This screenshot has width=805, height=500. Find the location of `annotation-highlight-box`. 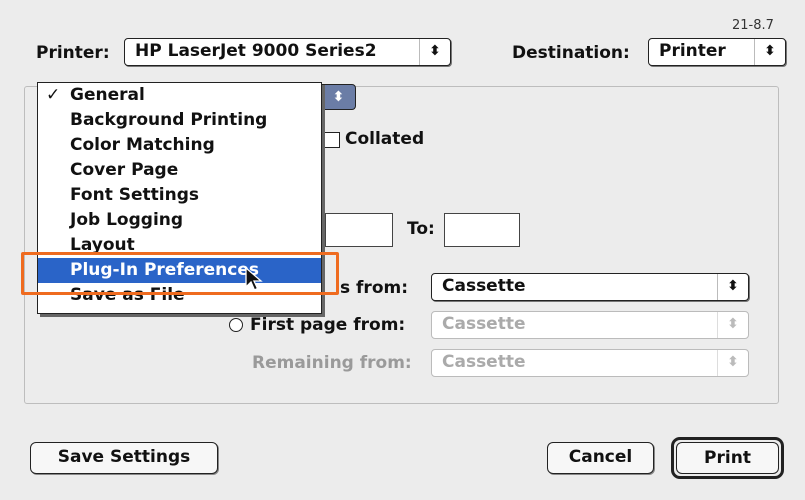

annotation-highlight-box is located at coordinates (180, 273).